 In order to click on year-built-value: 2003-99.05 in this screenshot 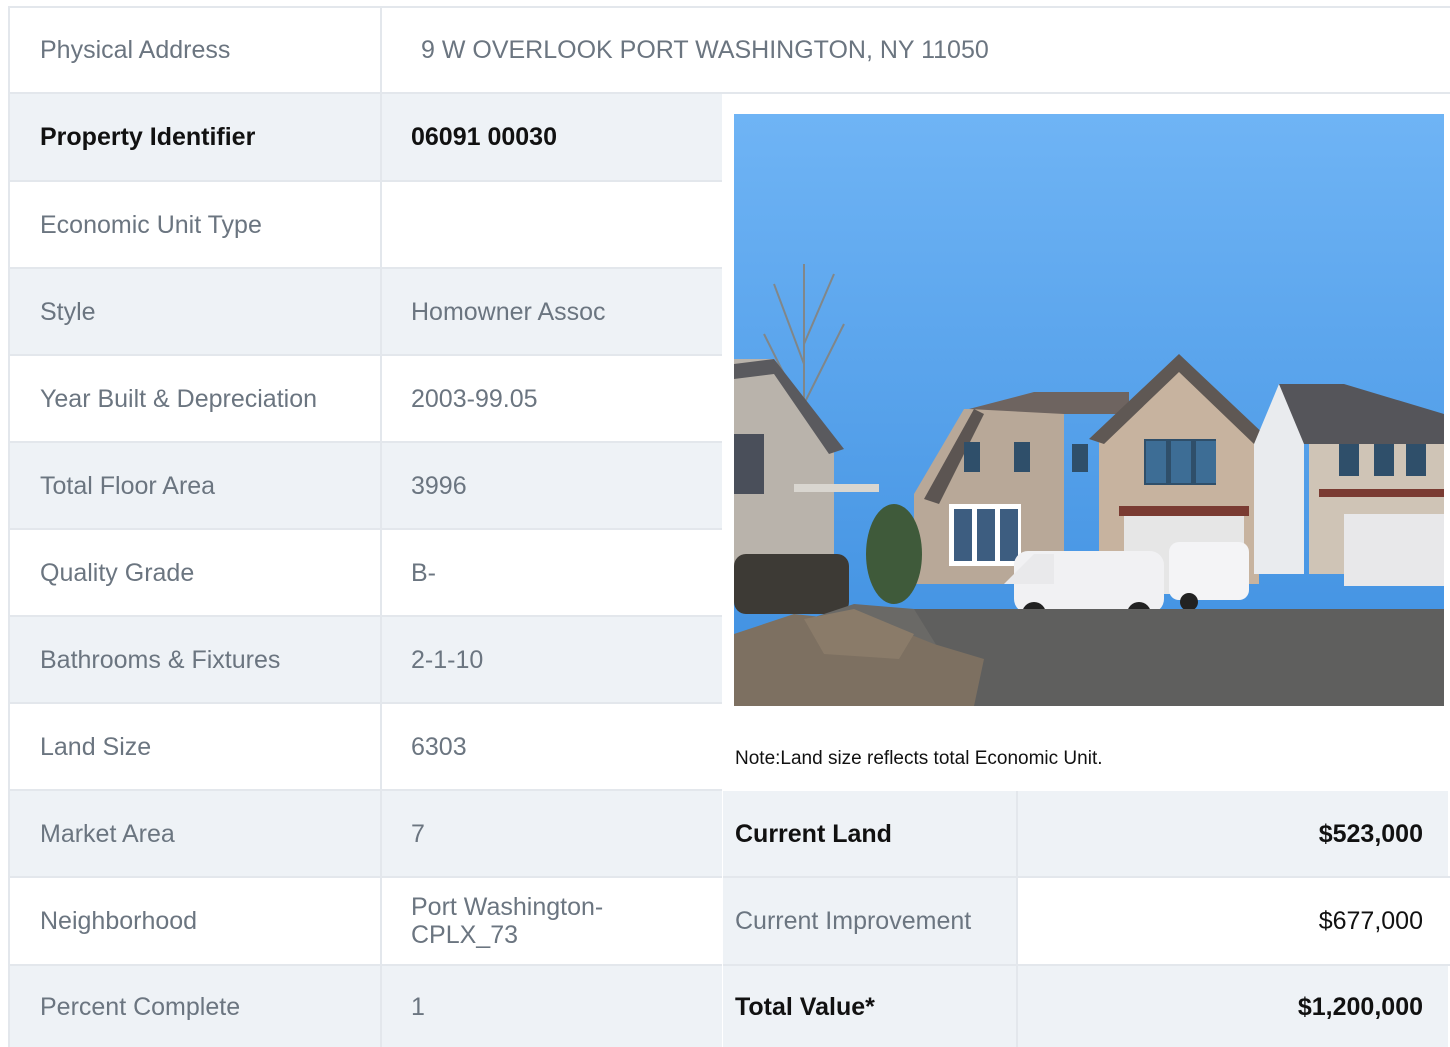, I will do `click(552, 398)`.